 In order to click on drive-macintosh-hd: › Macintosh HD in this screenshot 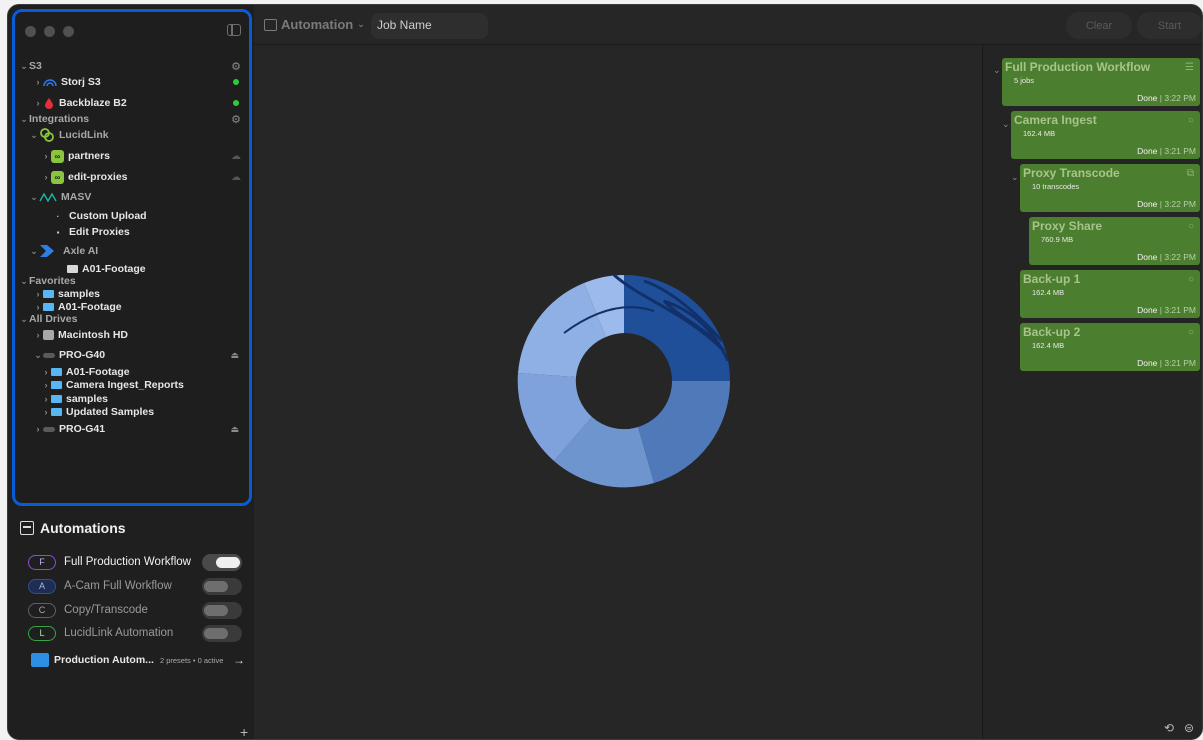, I will do `click(132, 335)`.